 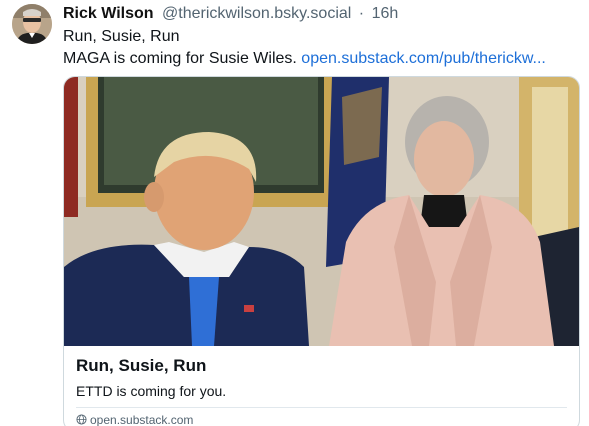 What do you see at coordinates (182, 58) in the screenshot?
I see `post-text: MAGA is coming for Susie Wiles.` at bounding box center [182, 58].